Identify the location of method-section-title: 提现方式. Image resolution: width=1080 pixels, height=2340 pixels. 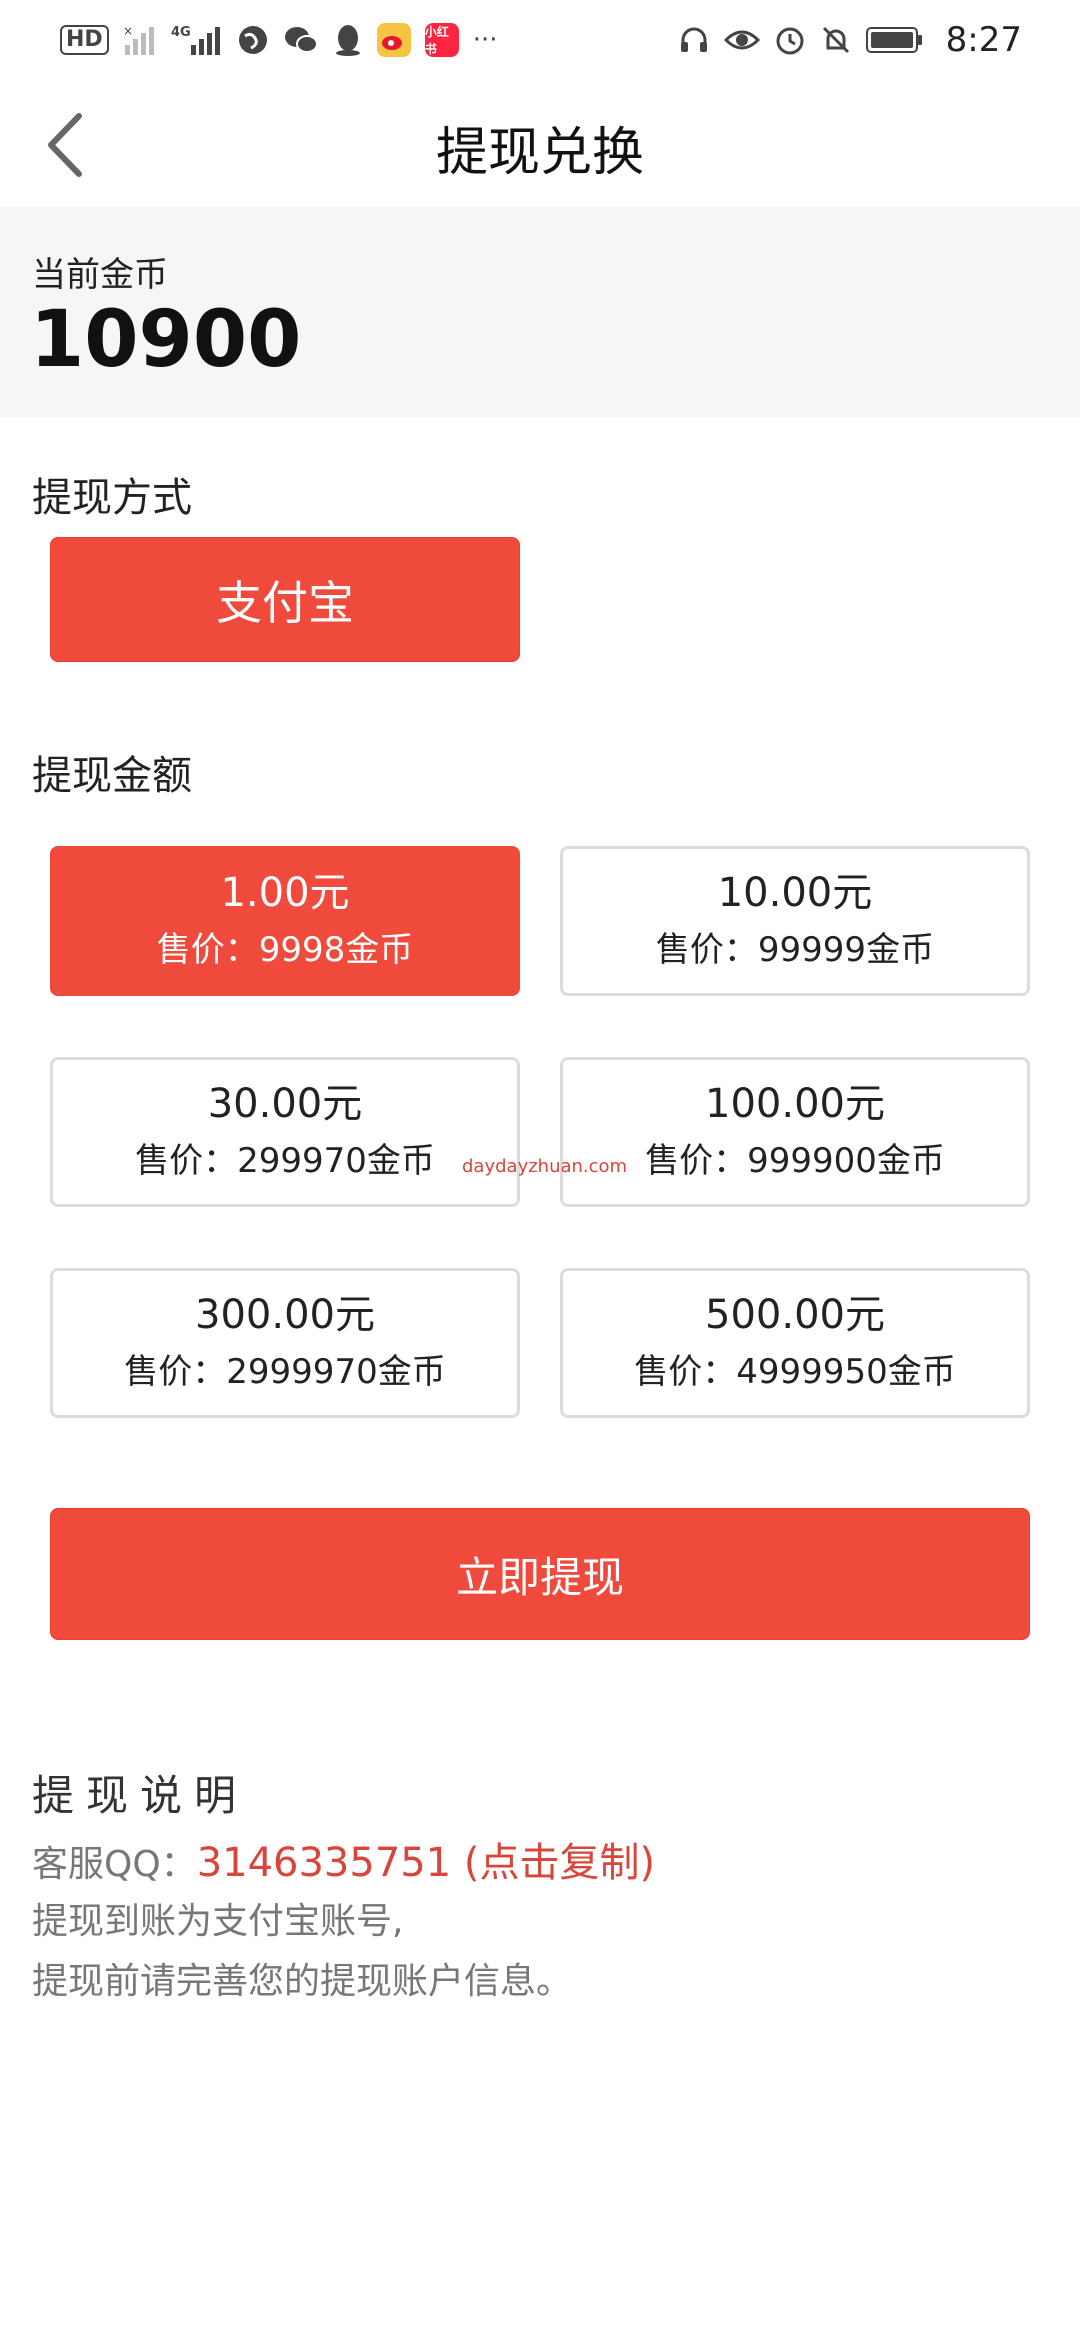
(112, 498).